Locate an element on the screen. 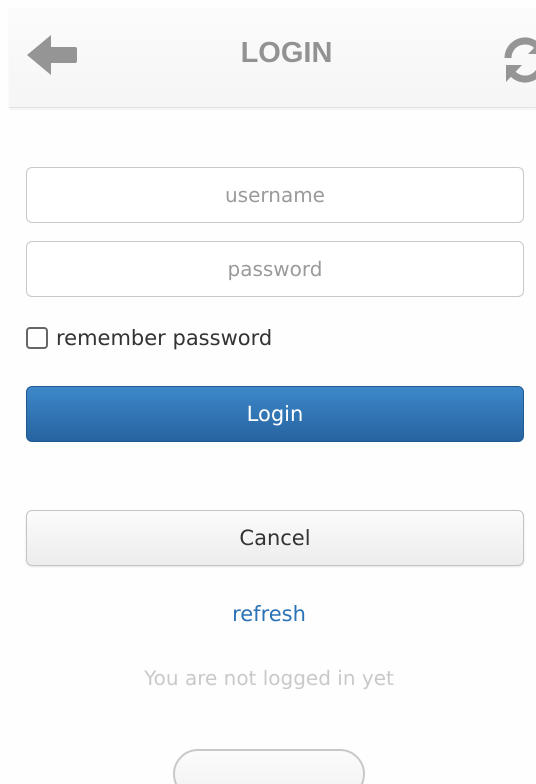 The image size is (536, 784). refresh-link: refresh is located at coordinates (269, 614).